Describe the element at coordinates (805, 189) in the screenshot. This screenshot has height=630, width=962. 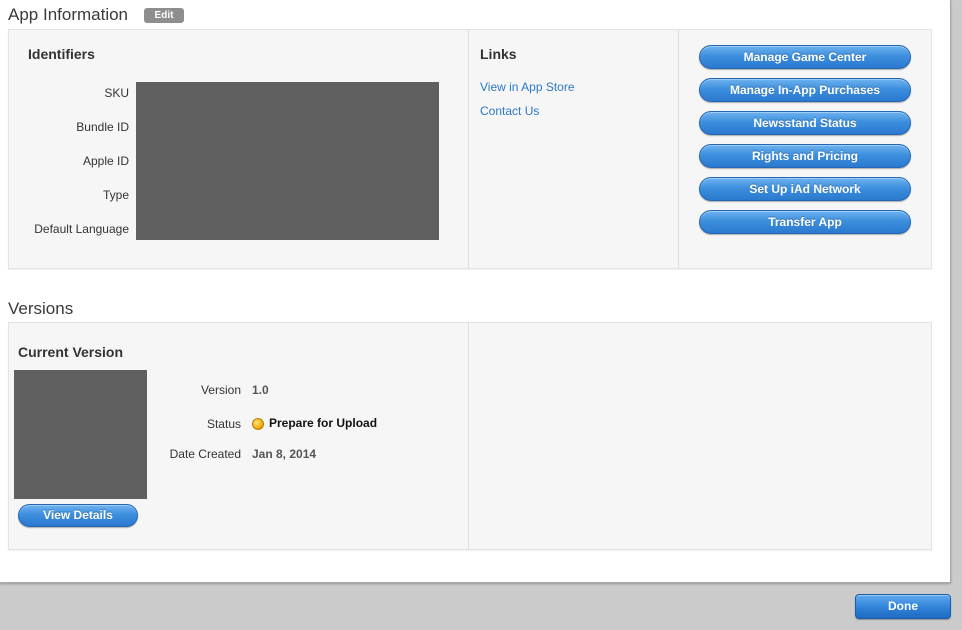
I see `set-up-iad-network-button: Set Up iAd Network` at that location.